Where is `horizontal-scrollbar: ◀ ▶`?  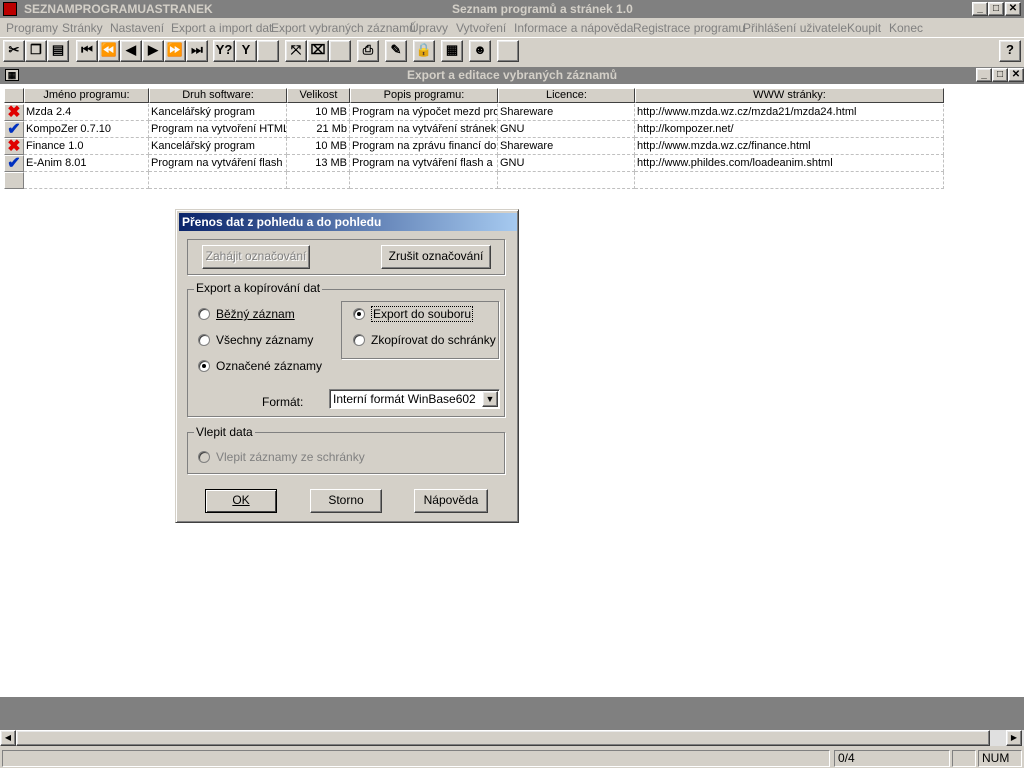
horizontal-scrollbar: ◀ ▶ is located at coordinates (512, 738).